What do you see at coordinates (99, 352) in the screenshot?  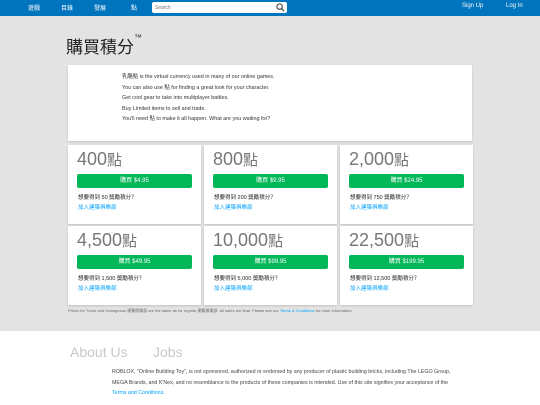 I see `about-us-link: About Us` at bounding box center [99, 352].